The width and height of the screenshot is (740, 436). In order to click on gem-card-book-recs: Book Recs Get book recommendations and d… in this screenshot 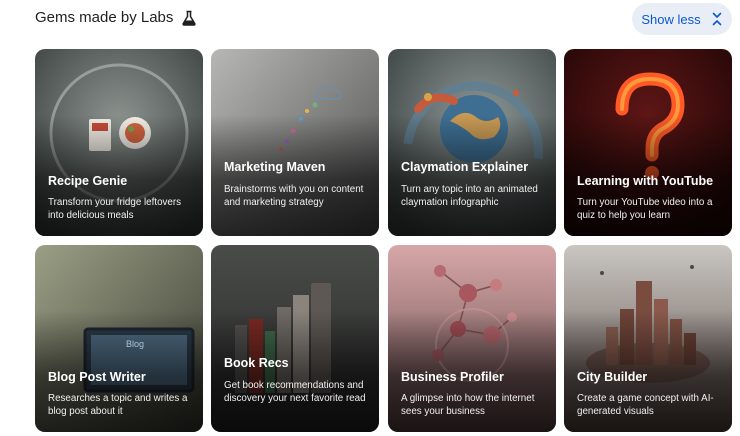, I will do `click(295, 338)`.